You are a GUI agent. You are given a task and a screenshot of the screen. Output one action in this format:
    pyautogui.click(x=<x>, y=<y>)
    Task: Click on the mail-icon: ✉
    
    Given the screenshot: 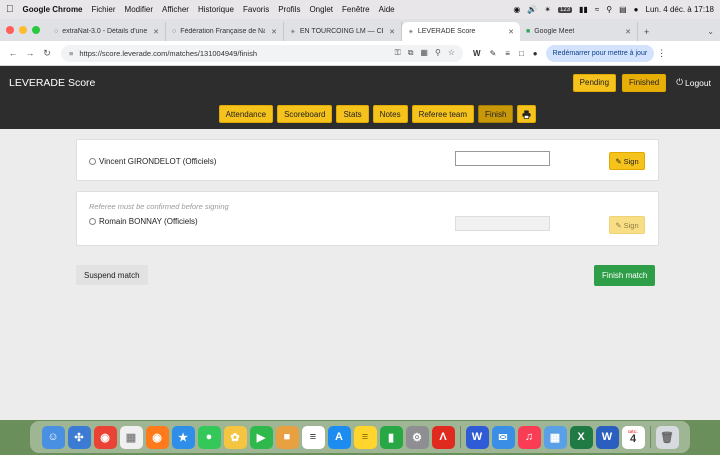 What is the action you would take?
    pyautogui.click(x=503, y=437)
    